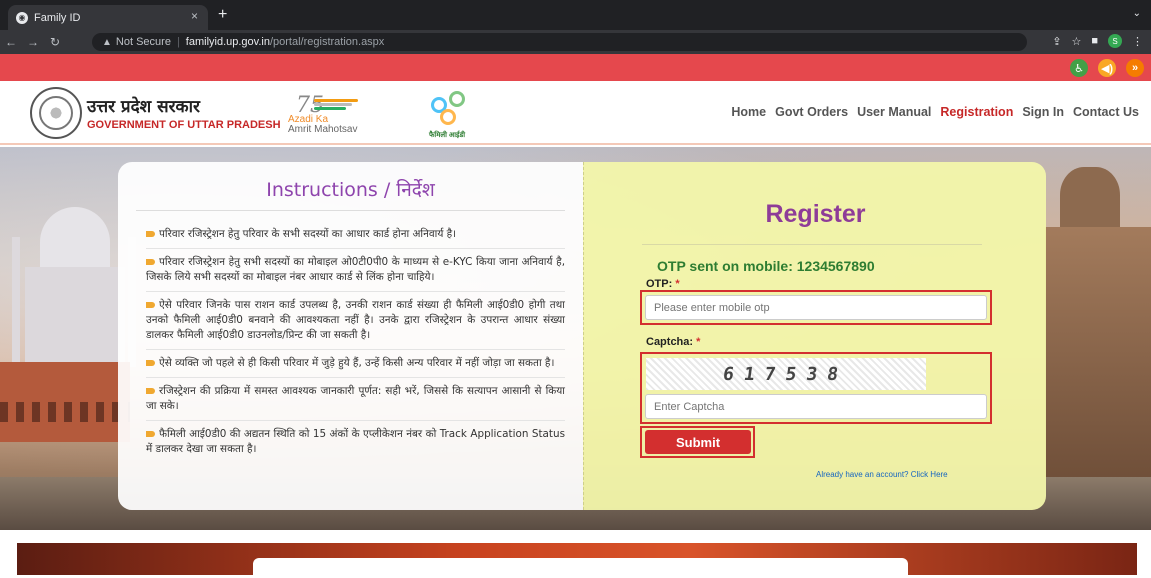  Describe the element at coordinates (350, 193) in the screenshot. I see `instructions-title: Instructions / निर्देश` at that location.